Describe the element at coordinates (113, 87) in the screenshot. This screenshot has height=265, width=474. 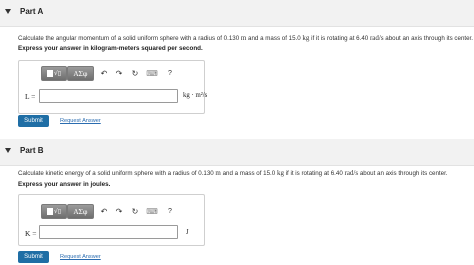
I see `part-a-answer-panel: √▯ ΑΣφ ↶ ↷ ↻ ⌨ ? L = kg · m²/s` at that location.